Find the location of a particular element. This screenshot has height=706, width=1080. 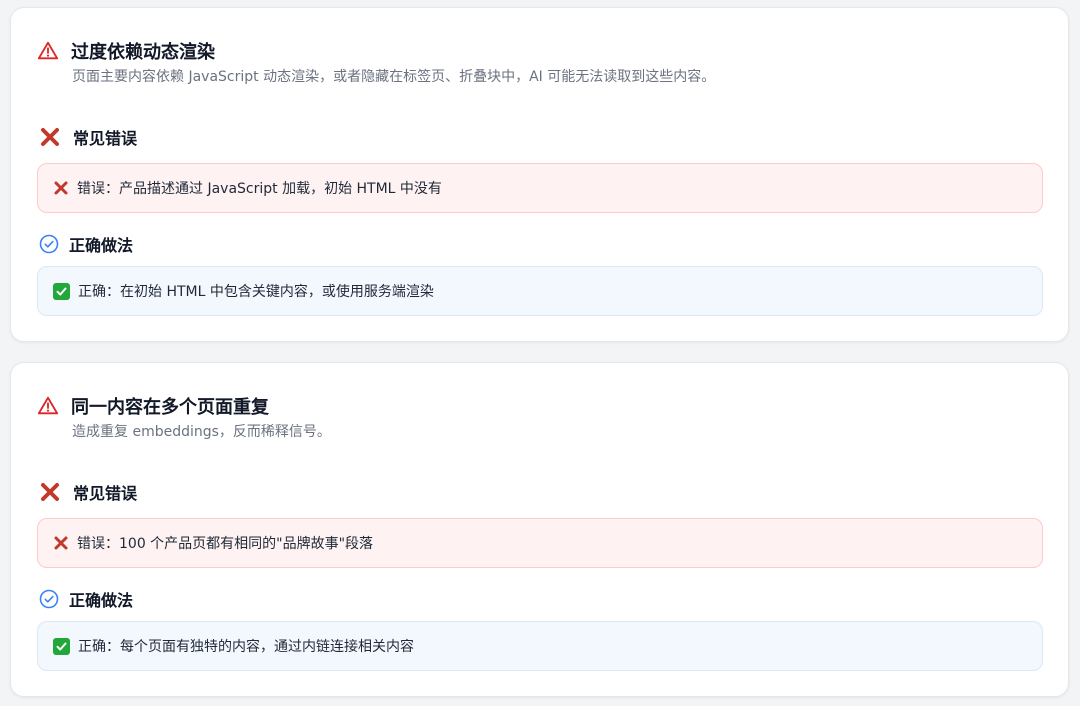

card-title-row: 同一内容在多个页面重复 is located at coordinates (153, 406).